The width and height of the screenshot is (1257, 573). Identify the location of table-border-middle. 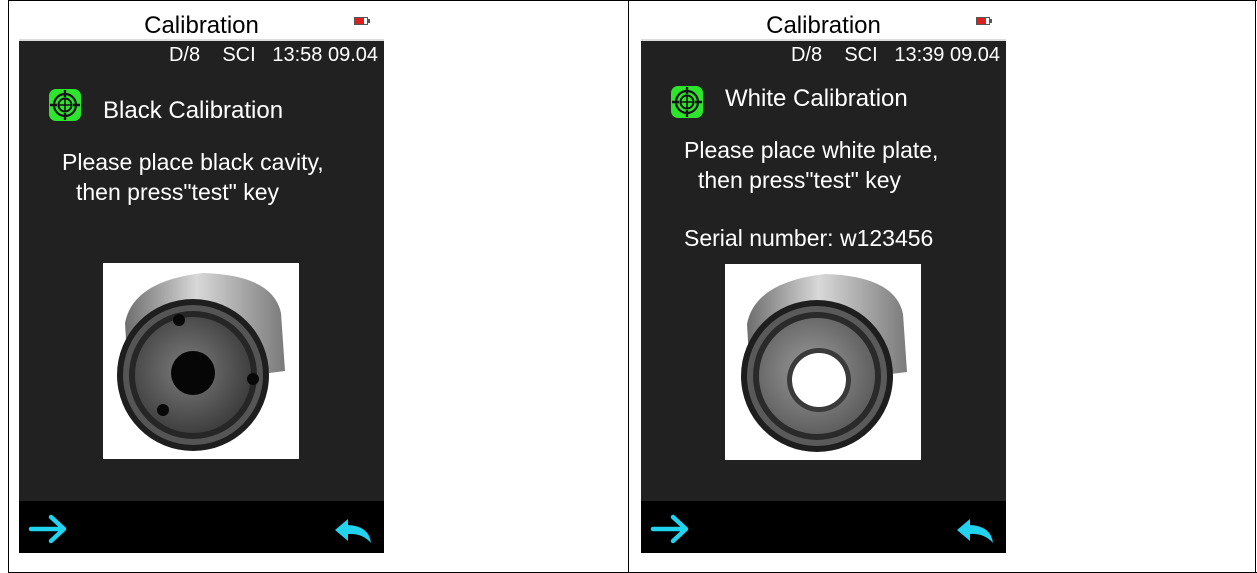
(628, 286).